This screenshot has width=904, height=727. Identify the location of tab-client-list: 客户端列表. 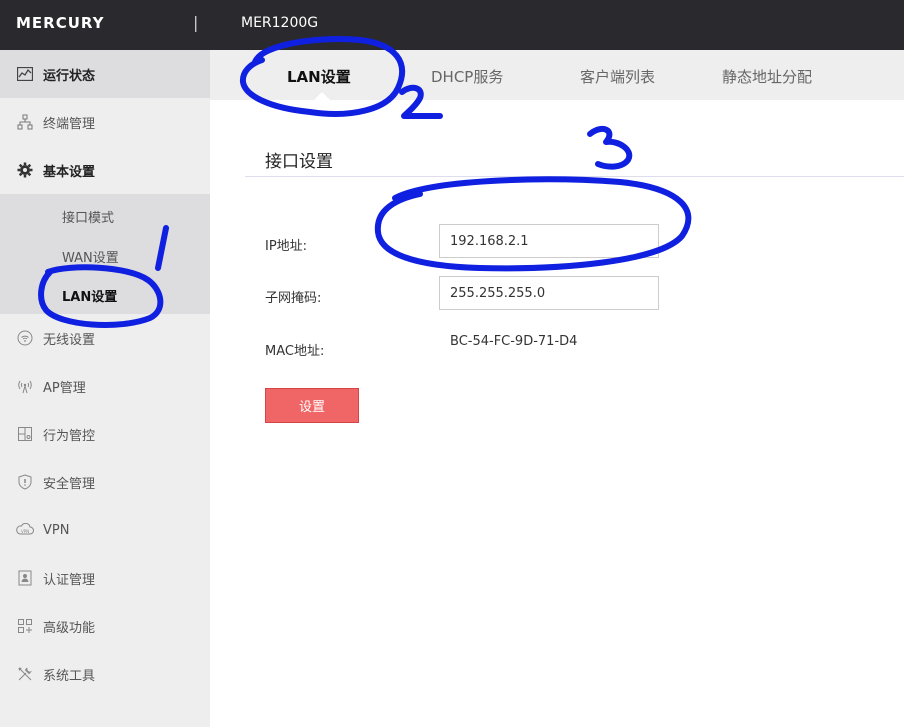
(617, 76).